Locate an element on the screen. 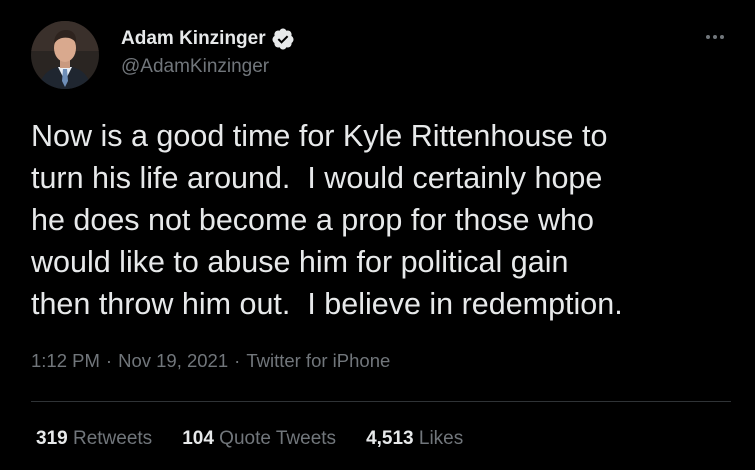 This screenshot has width=755, height=470. quote-tweets-stat: 104 Quote Tweets is located at coordinates (259, 439).